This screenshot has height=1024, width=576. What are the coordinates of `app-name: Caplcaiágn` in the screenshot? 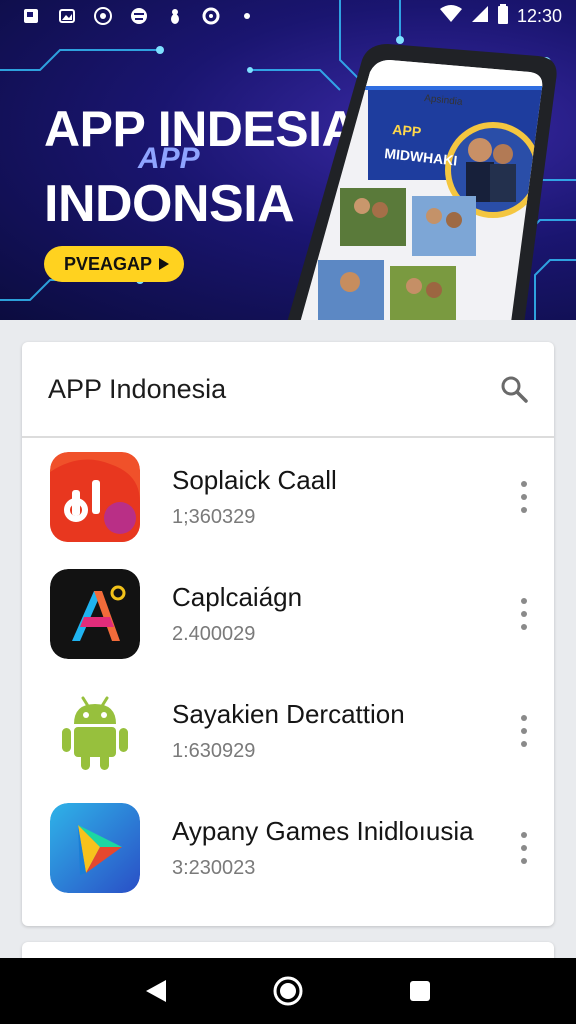 It's located at (237, 596).